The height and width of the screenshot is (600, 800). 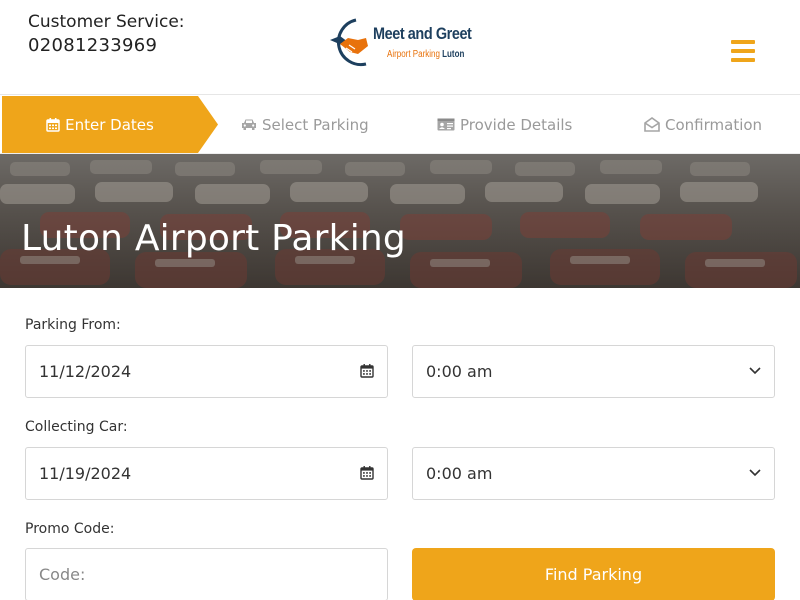 I want to click on step-label: Provide Details, so click(x=516, y=124).